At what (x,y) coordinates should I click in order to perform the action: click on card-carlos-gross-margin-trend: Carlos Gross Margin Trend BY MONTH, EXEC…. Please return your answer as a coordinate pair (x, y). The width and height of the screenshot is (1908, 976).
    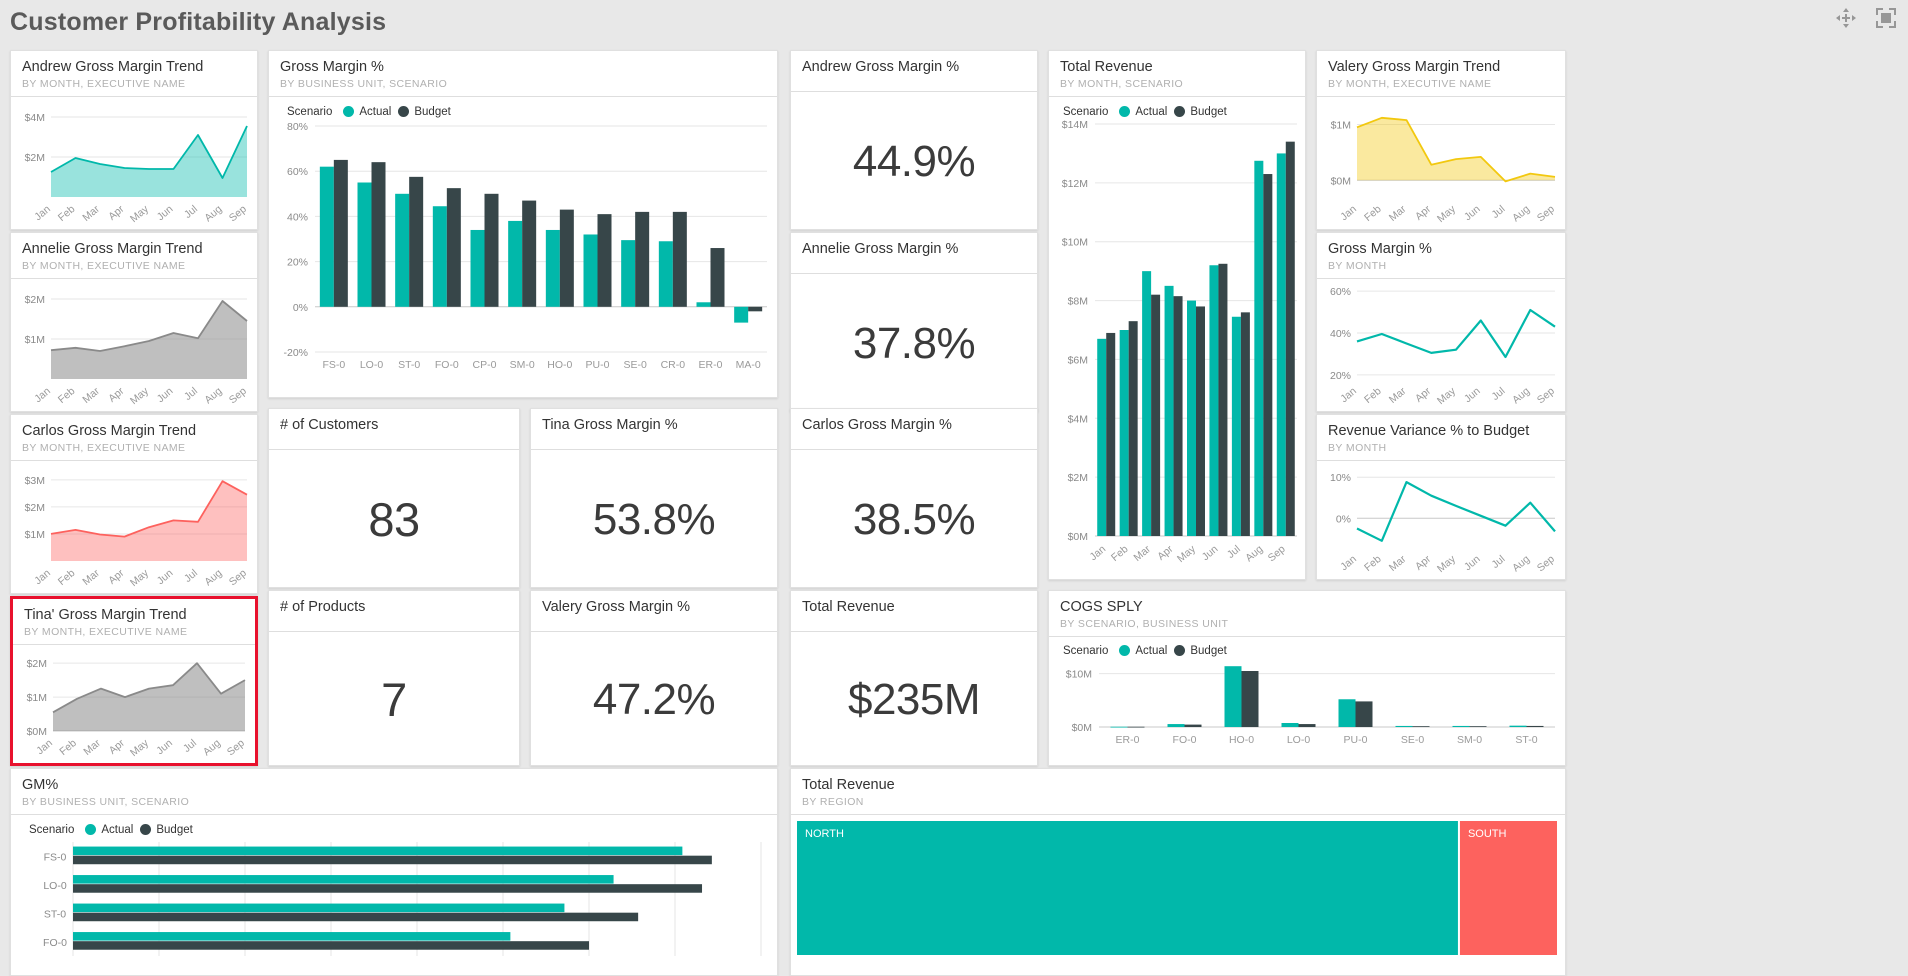
    Looking at the image, I should click on (134, 504).